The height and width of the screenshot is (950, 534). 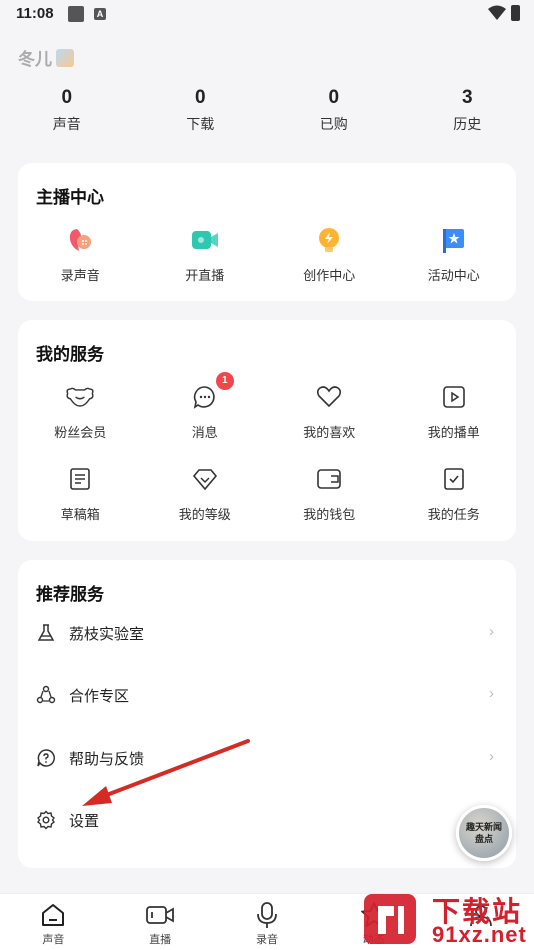 I want to click on floating-news-button: 趣天新闻 盘点, so click(x=484, y=833).